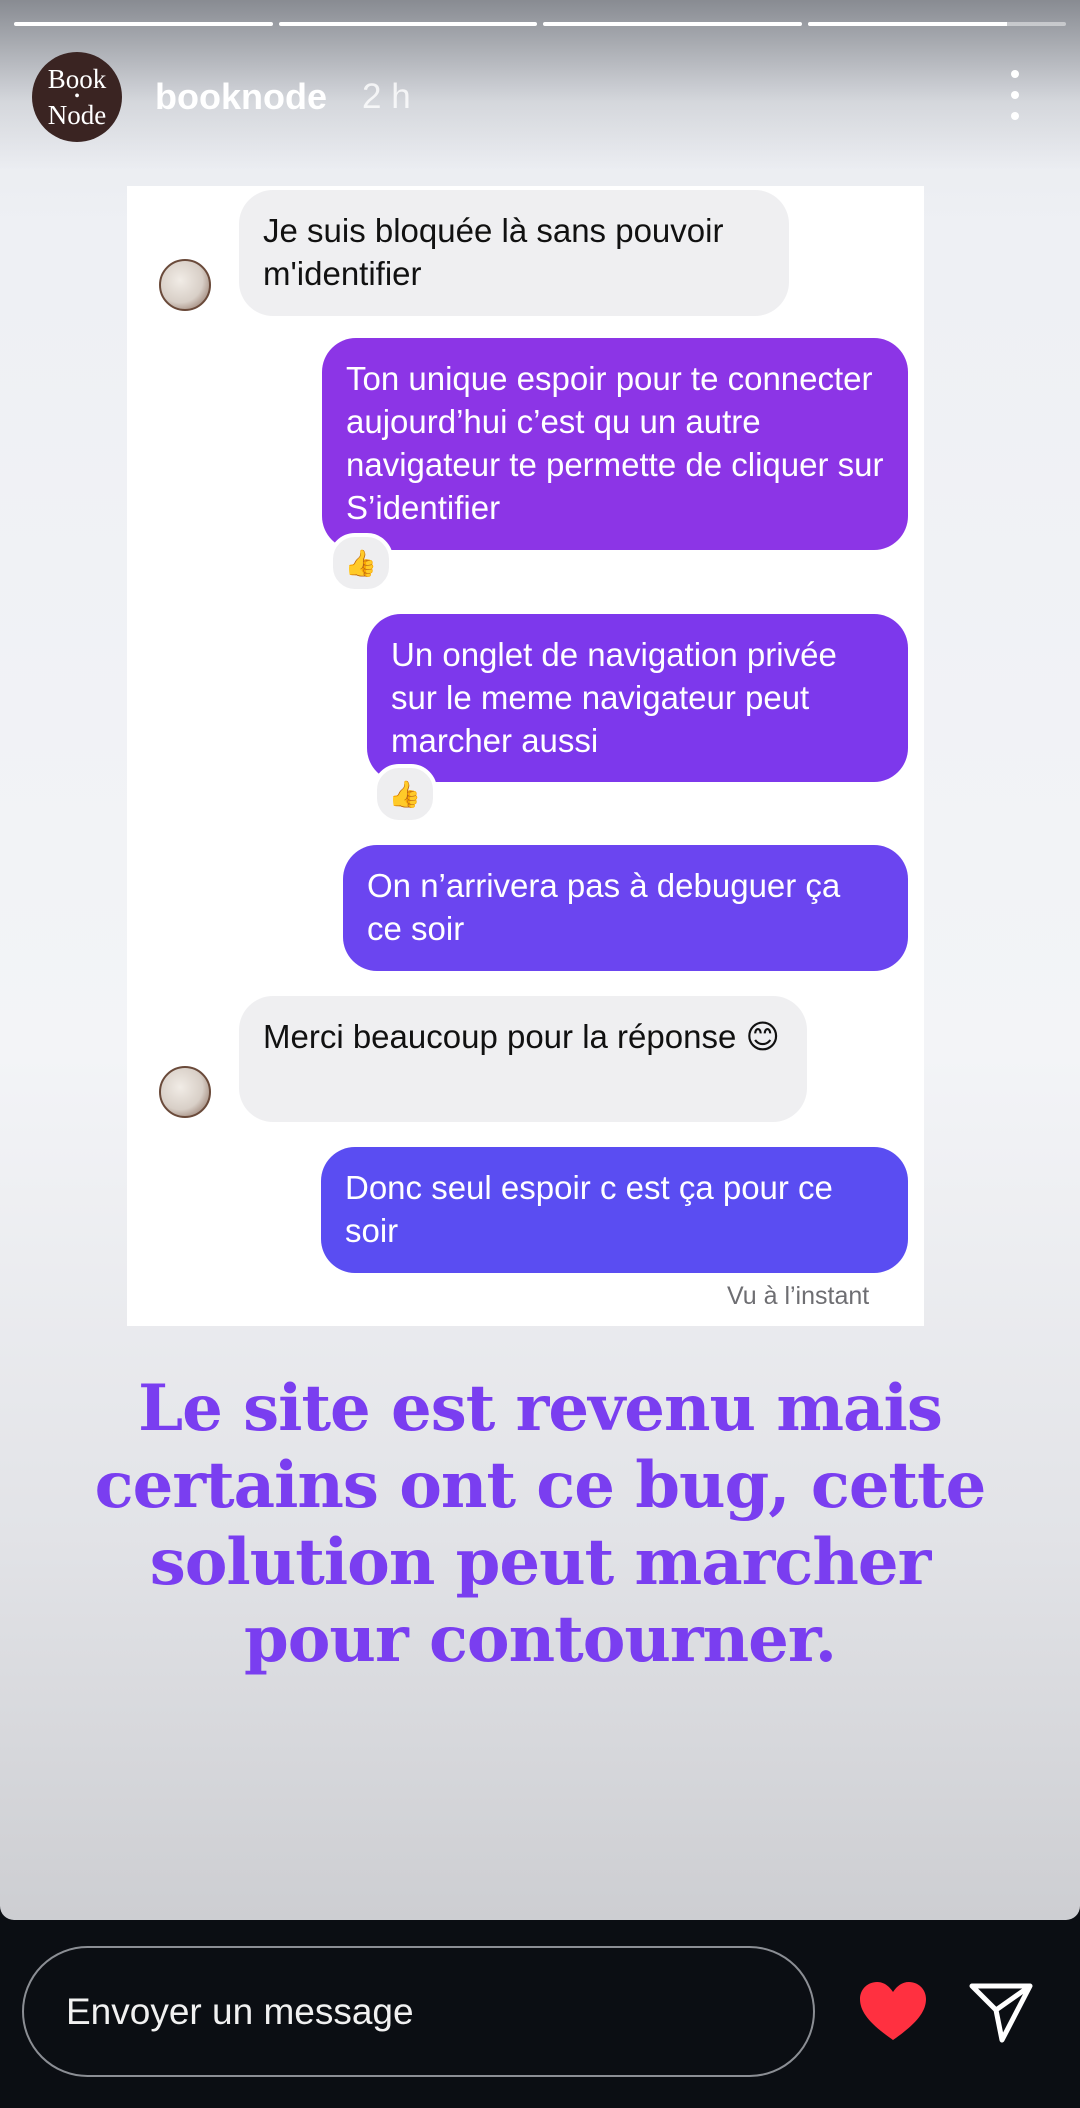 This screenshot has height=2108, width=1080. Describe the element at coordinates (418, 2011) in the screenshot. I see `send-message-input: Envoyer un message` at that location.